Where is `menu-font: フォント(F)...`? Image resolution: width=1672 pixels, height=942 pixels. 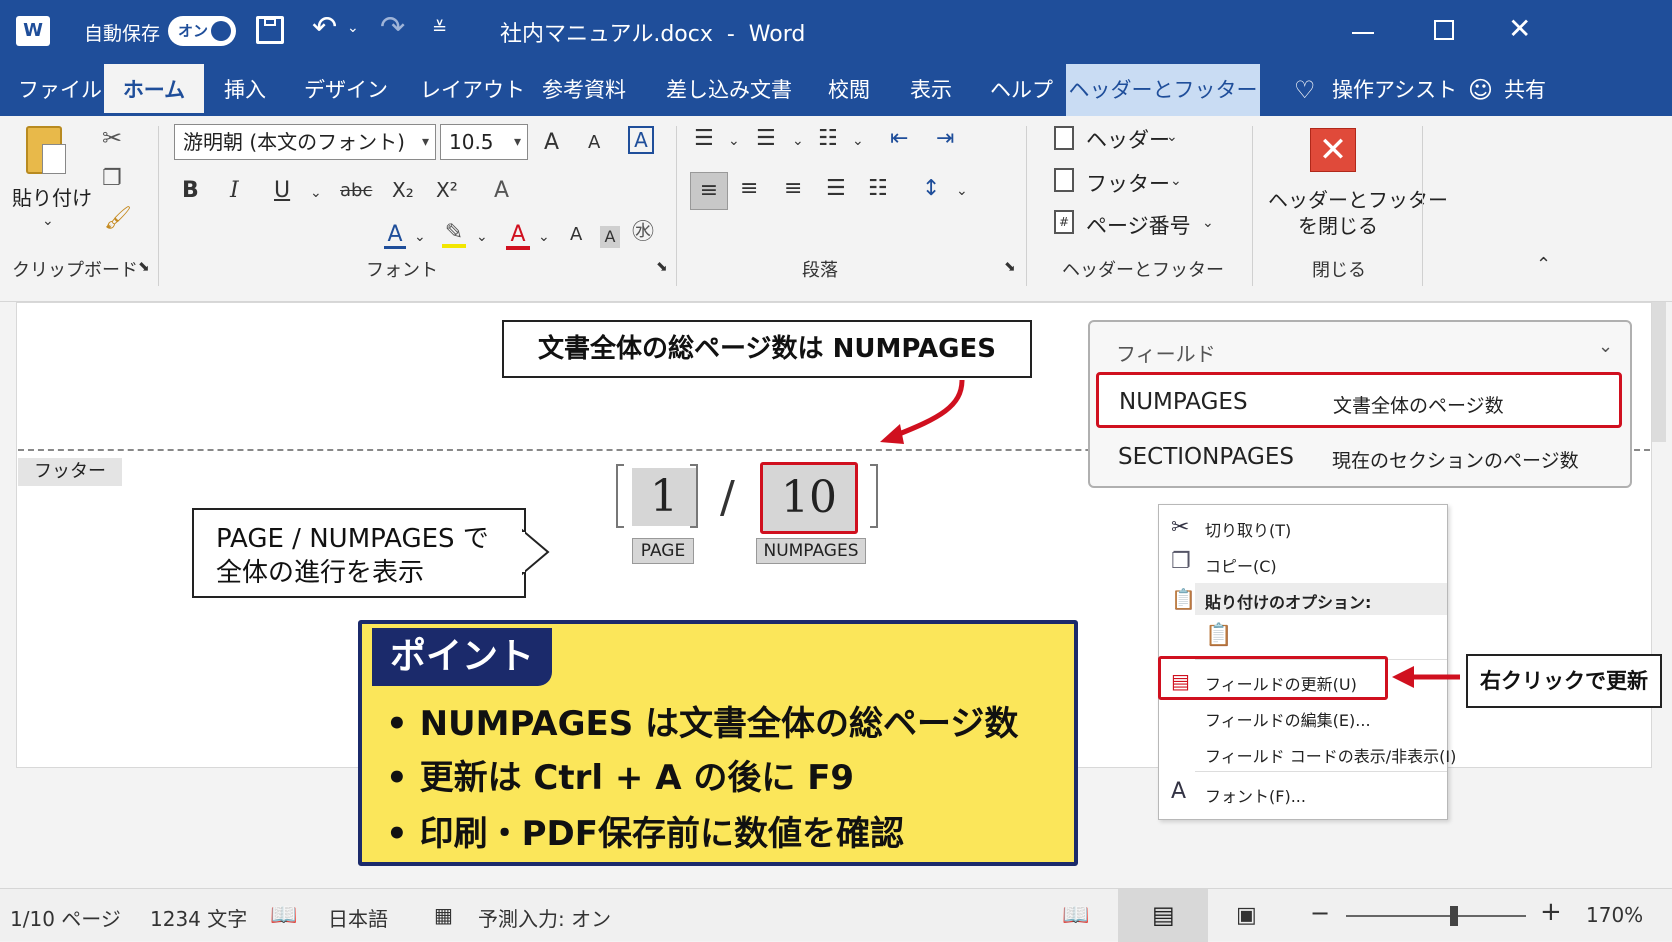
menu-font: フォント(F)... is located at coordinates (1255, 795).